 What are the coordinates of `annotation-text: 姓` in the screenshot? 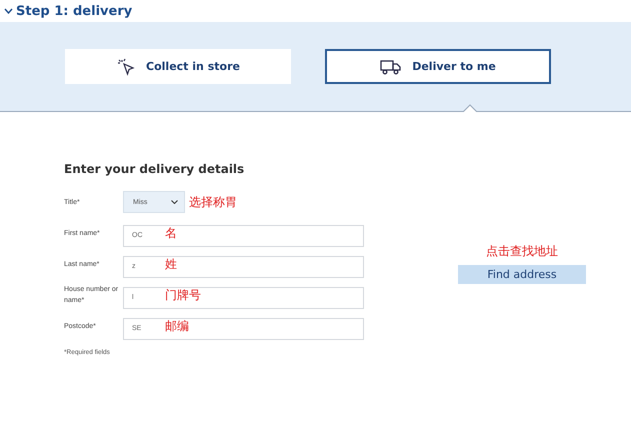 It's located at (171, 264).